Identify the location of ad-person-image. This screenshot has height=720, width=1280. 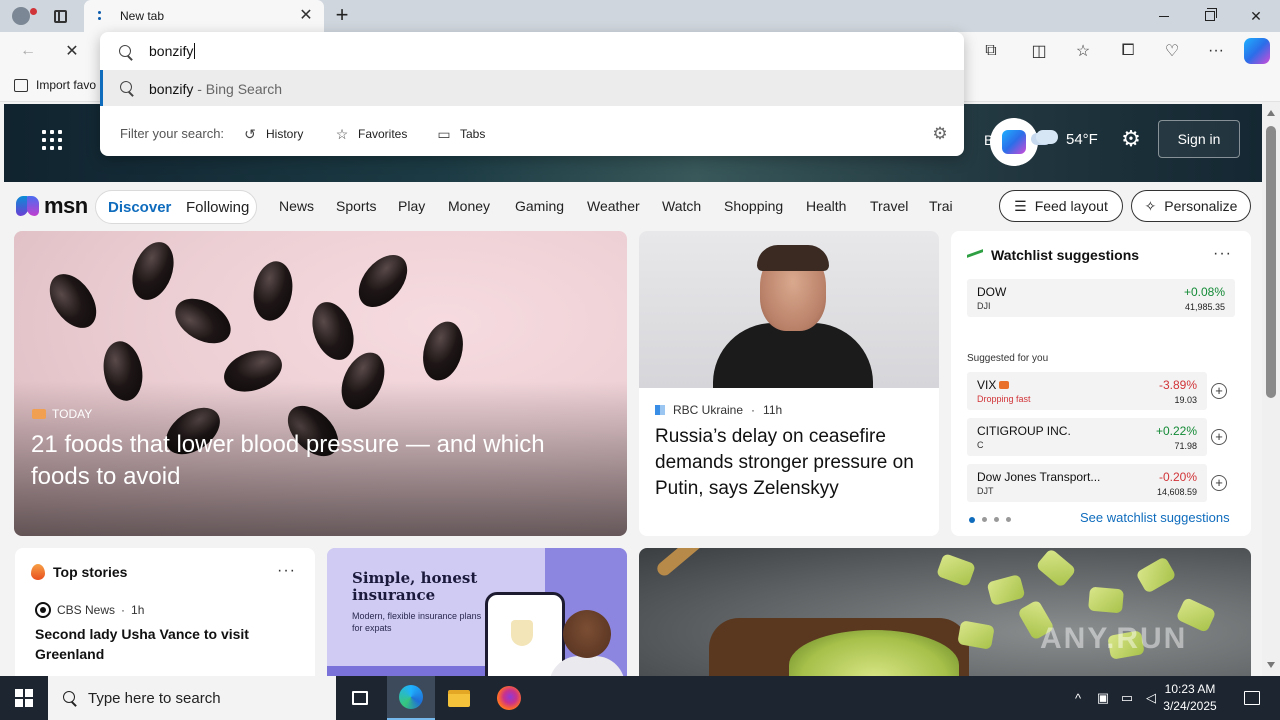
(587, 634).